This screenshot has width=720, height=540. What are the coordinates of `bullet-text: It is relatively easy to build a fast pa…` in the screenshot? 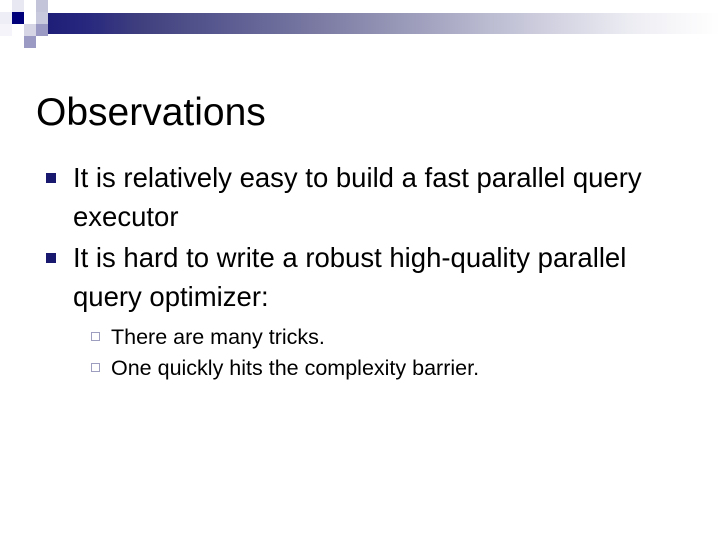 It's located at (357, 197).